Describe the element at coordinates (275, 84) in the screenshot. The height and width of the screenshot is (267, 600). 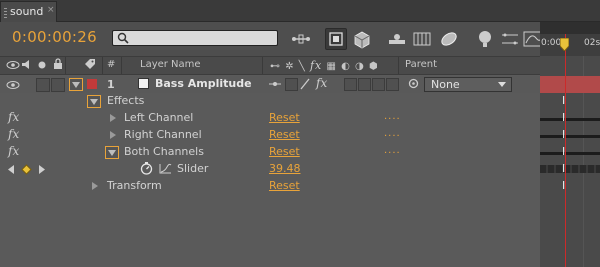
I see `shy-switch-icon` at that location.